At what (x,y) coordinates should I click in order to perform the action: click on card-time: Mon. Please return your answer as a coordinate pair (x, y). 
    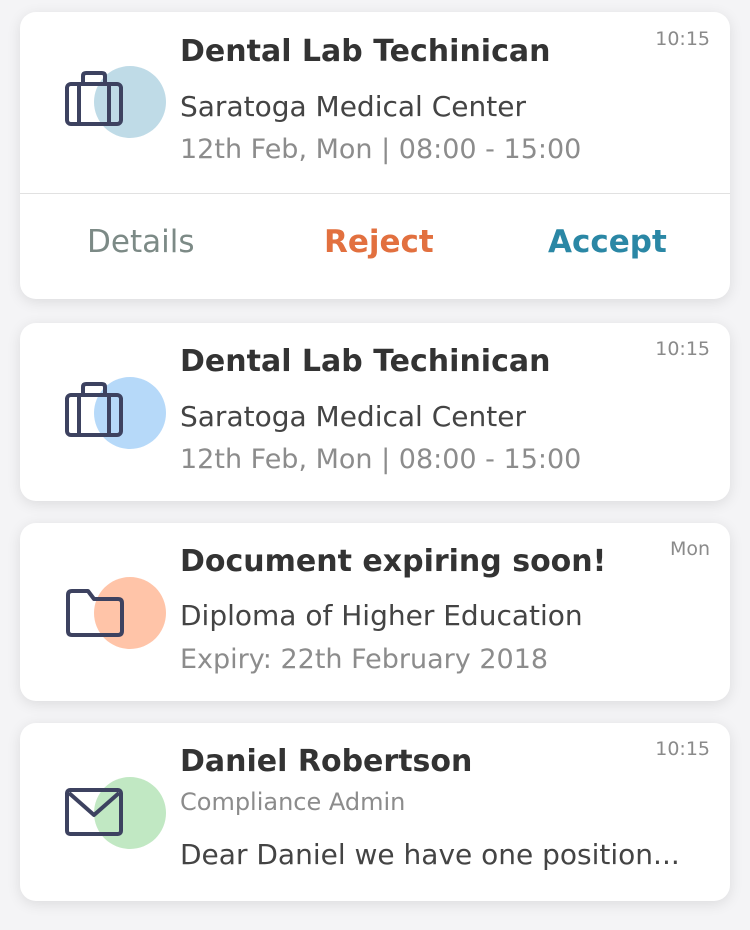
    Looking at the image, I should click on (689, 549).